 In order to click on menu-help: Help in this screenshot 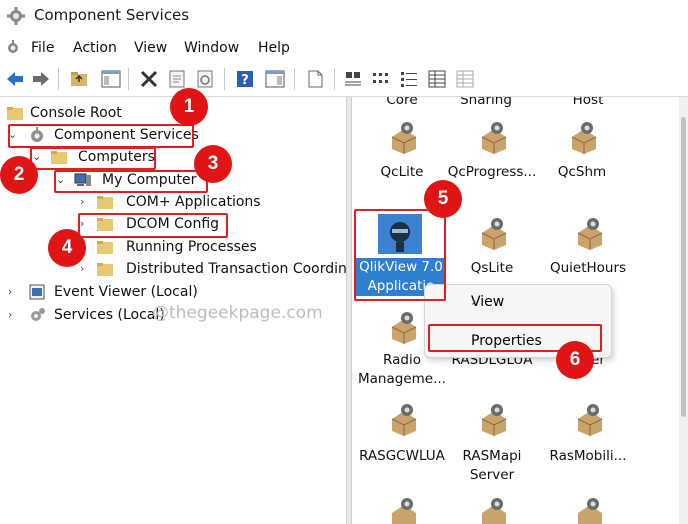, I will do `click(274, 48)`.